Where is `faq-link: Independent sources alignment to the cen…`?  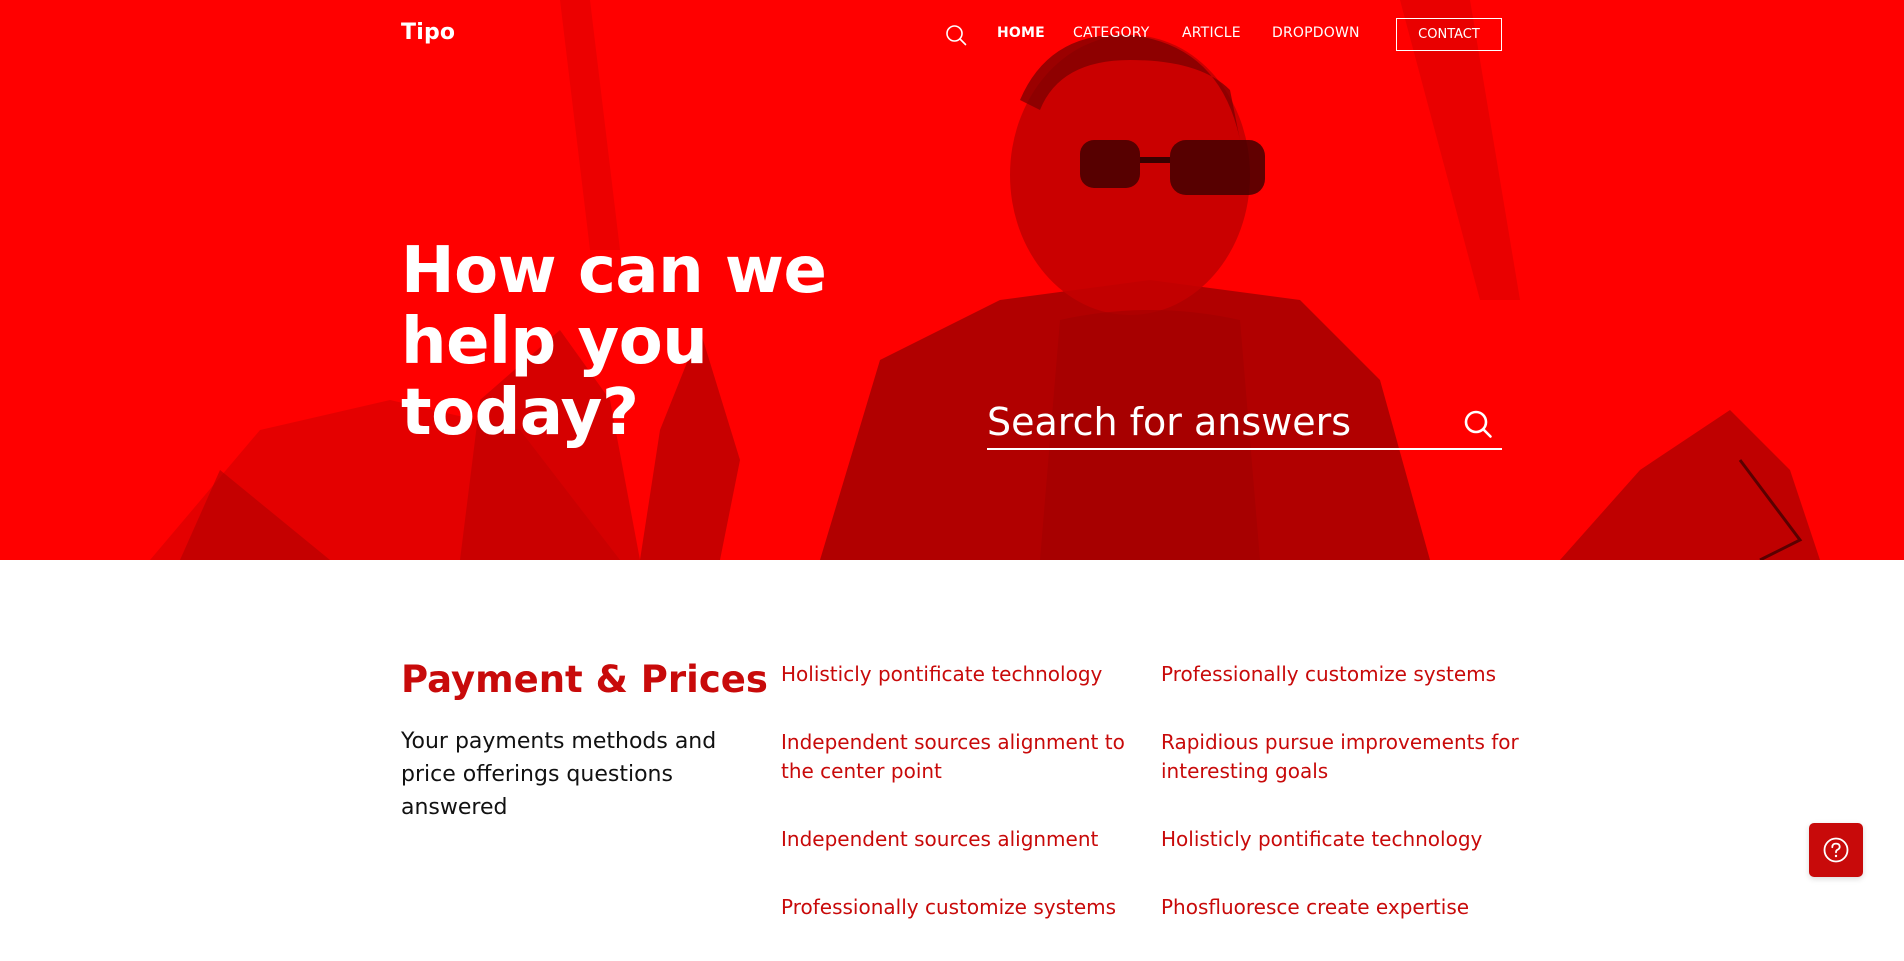
faq-link: Independent sources alignment to the cen… is located at coordinates (961, 757).